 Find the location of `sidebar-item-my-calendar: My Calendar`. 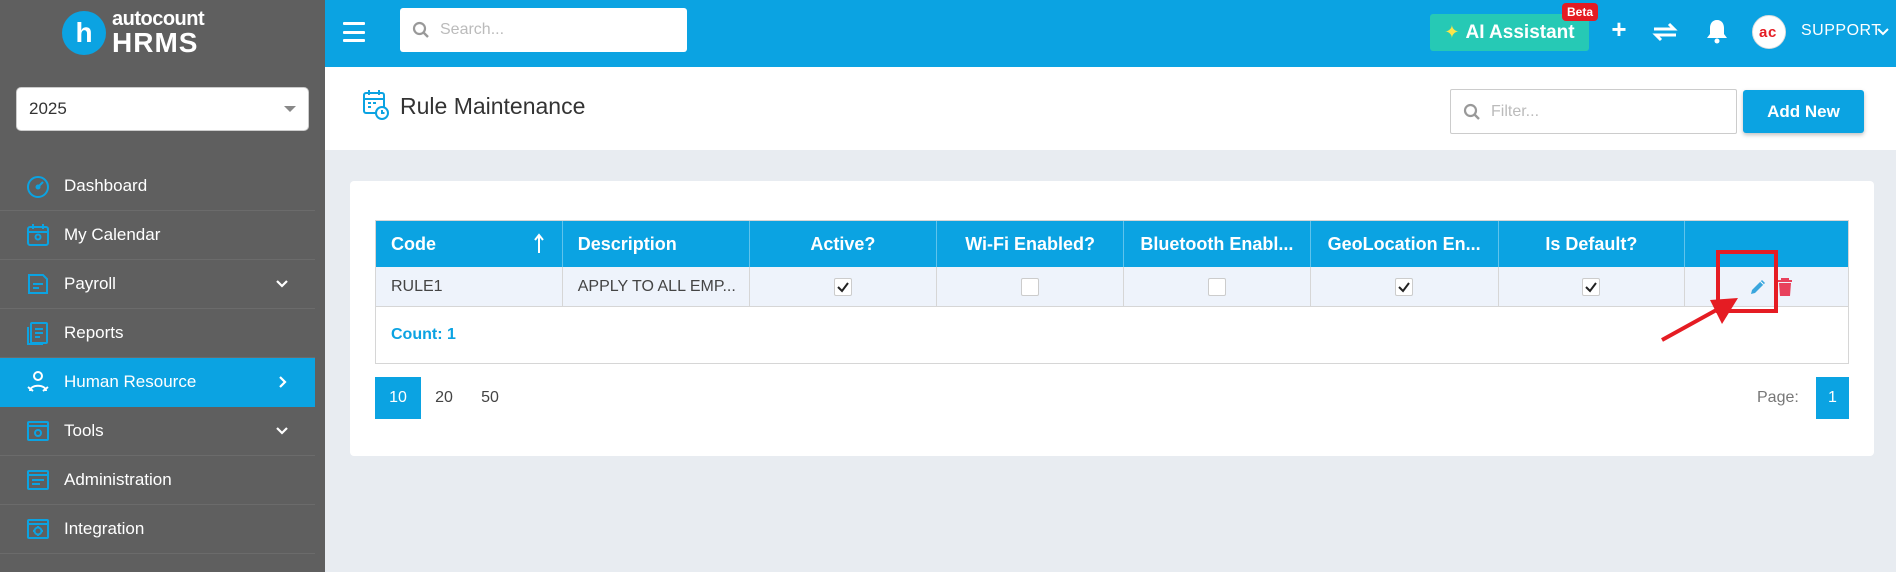

sidebar-item-my-calendar: My Calendar is located at coordinates (157, 235).